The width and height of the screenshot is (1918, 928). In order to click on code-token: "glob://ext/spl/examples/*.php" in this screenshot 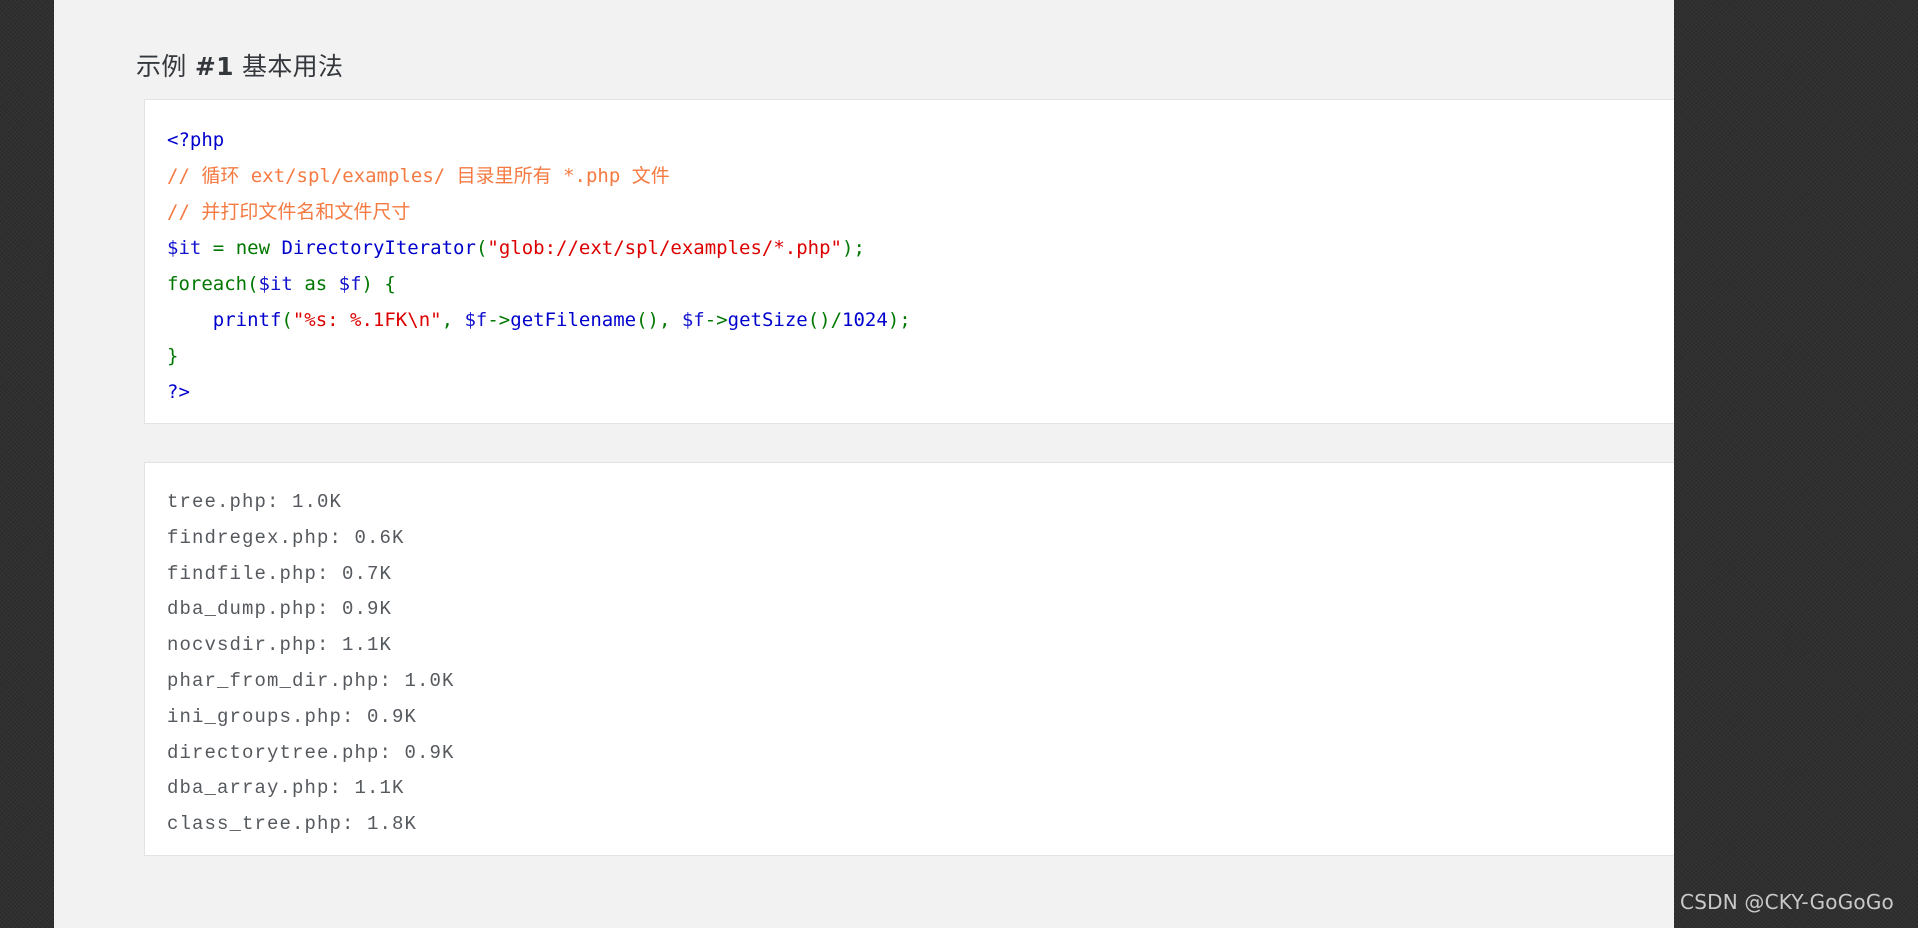, I will do `click(664, 248)`.